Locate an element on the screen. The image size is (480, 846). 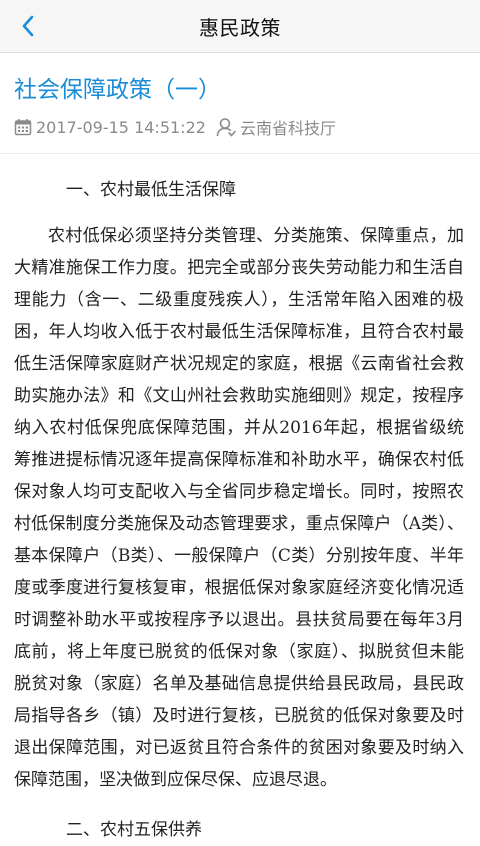
section-heading-1: 一、农村最低生活保障 is located at coordinates (151, 190).